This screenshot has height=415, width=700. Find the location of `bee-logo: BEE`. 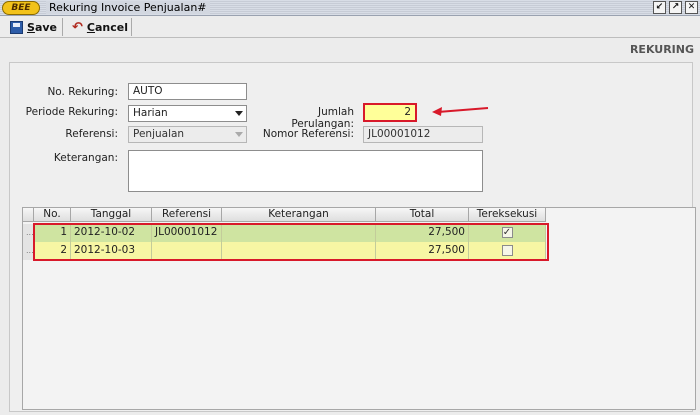

bee-logo: BEE is located at coordinates (21, 8).